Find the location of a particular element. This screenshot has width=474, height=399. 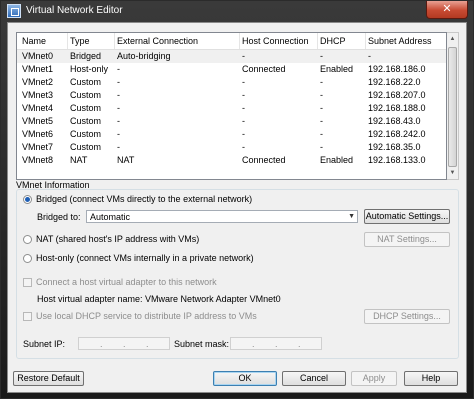

dhcp-checkbox is located at coordinates (27, 316).